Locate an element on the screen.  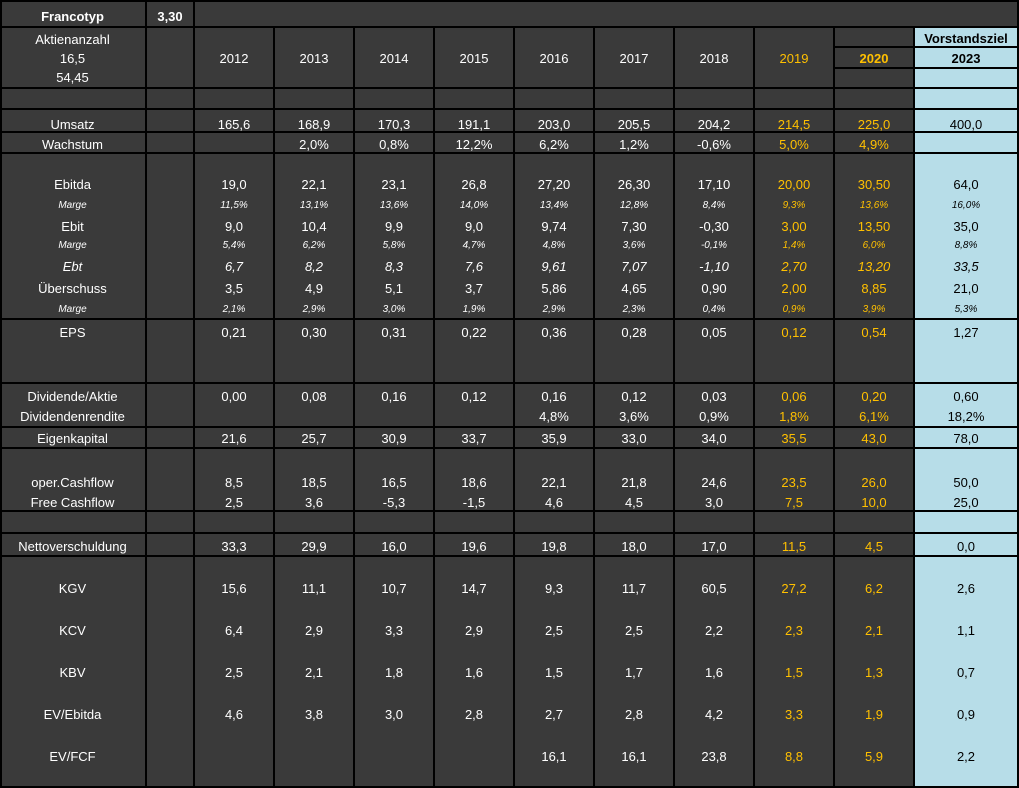
row-value: -1,5 is located at coordinates (474, 502).